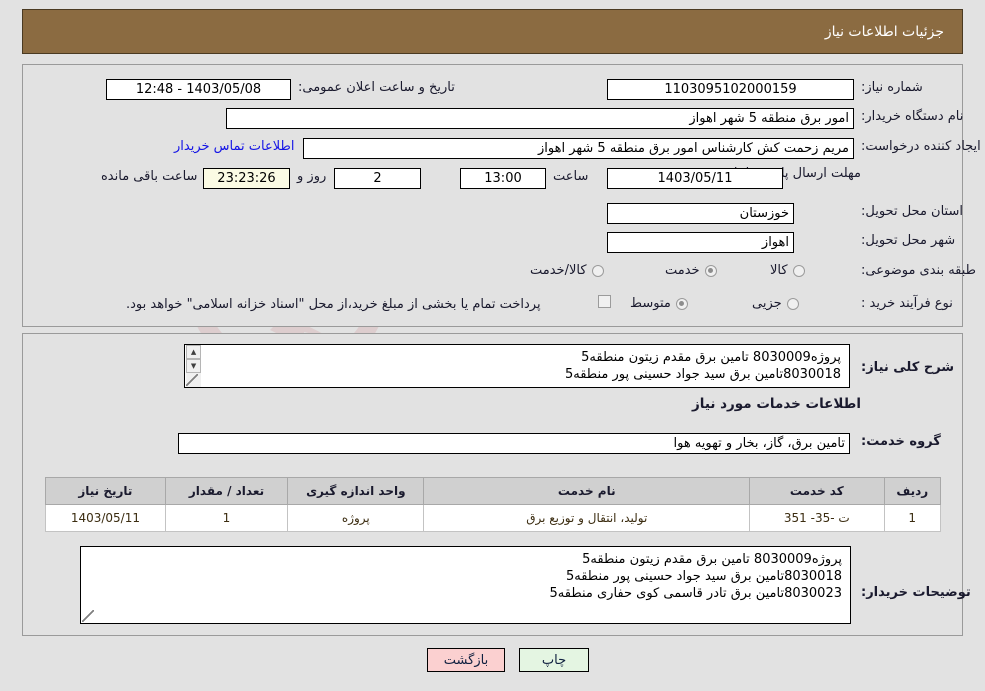  What do you see at coordinates (682, 270) in the screenshot?
I see `category-option-label-1: خدمت` at bounding box center [682, 270].